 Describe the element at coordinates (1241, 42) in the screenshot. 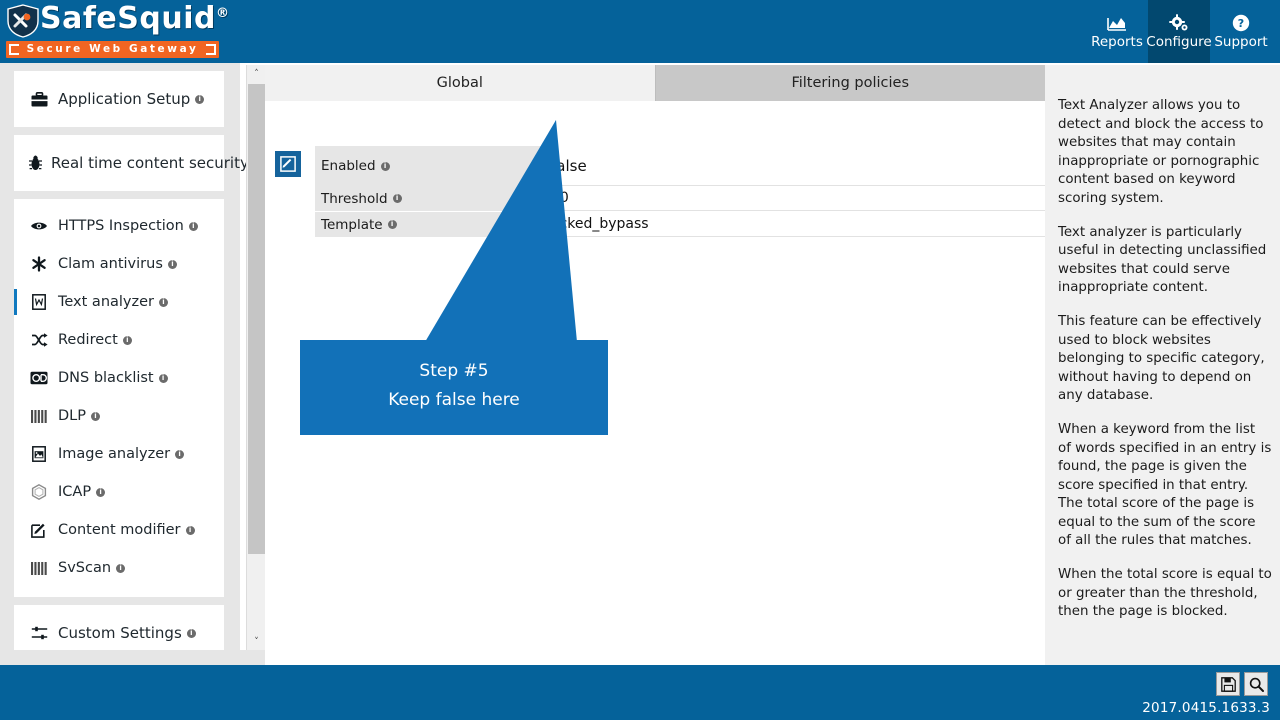

I see `nav-support-label: Support` at that location.